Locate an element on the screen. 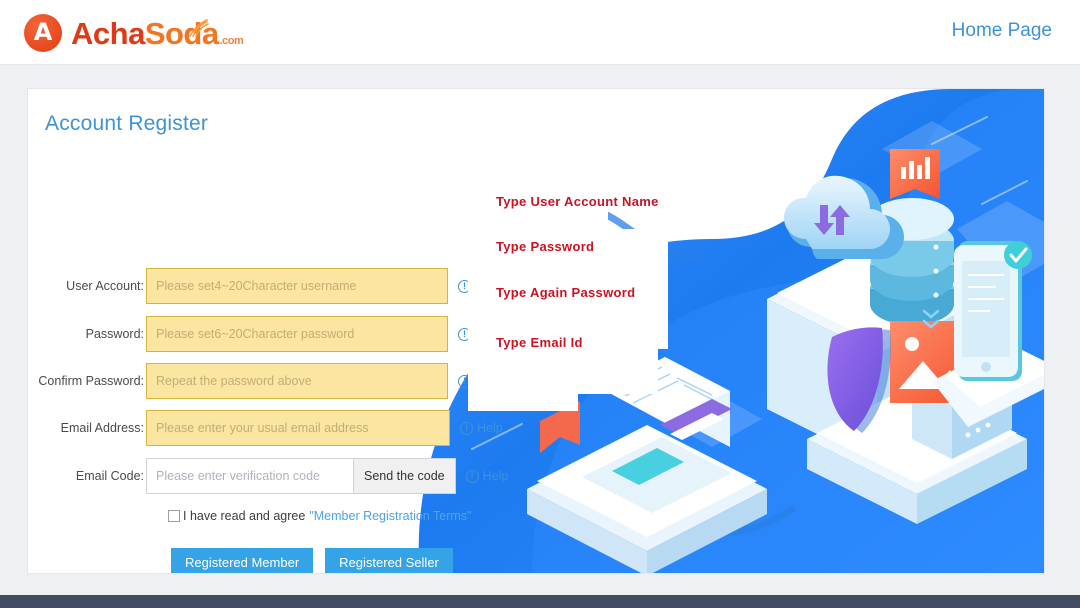 The width and height of the screenshot is (1080, 608). annotation-password: Type Password is located at coordinates (545, 246).